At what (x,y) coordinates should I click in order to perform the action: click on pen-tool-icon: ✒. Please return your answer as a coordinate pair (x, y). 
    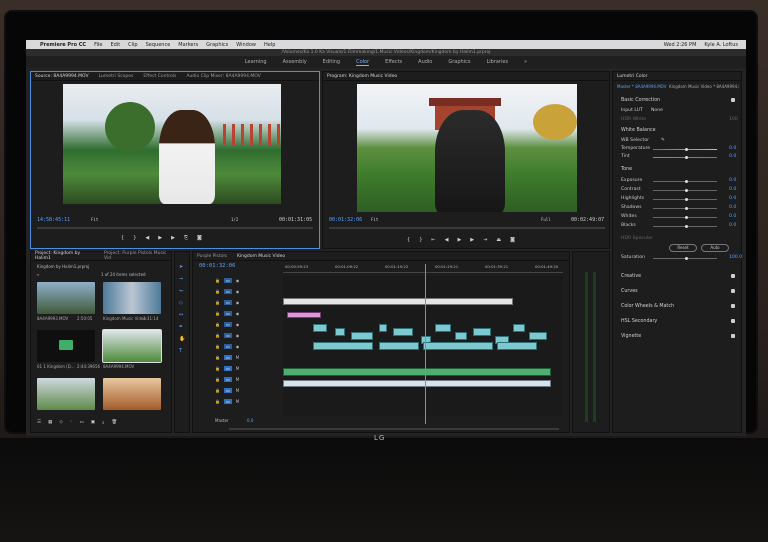
    Looking at the image, I should click on (182, 327).